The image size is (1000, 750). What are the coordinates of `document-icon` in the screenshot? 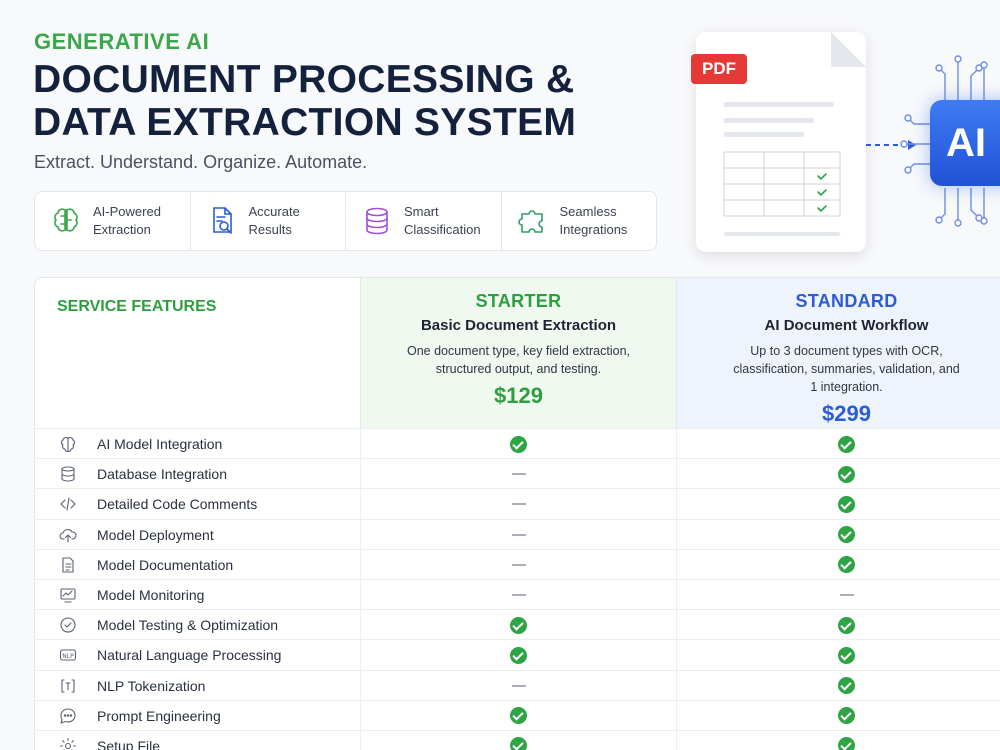 It's located at (68, 565).